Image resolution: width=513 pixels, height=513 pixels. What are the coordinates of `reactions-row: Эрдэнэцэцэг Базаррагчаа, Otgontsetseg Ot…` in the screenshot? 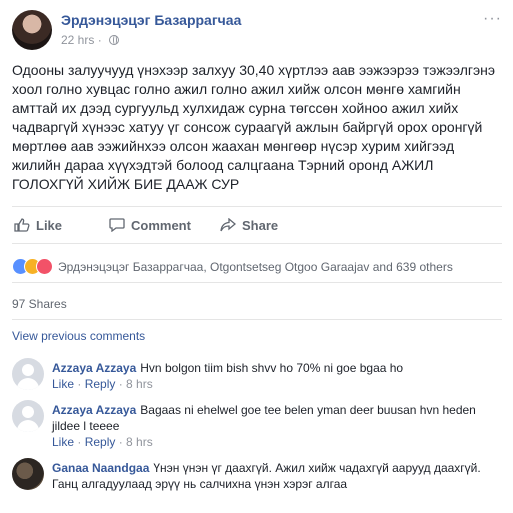 It's located at (257, 267).